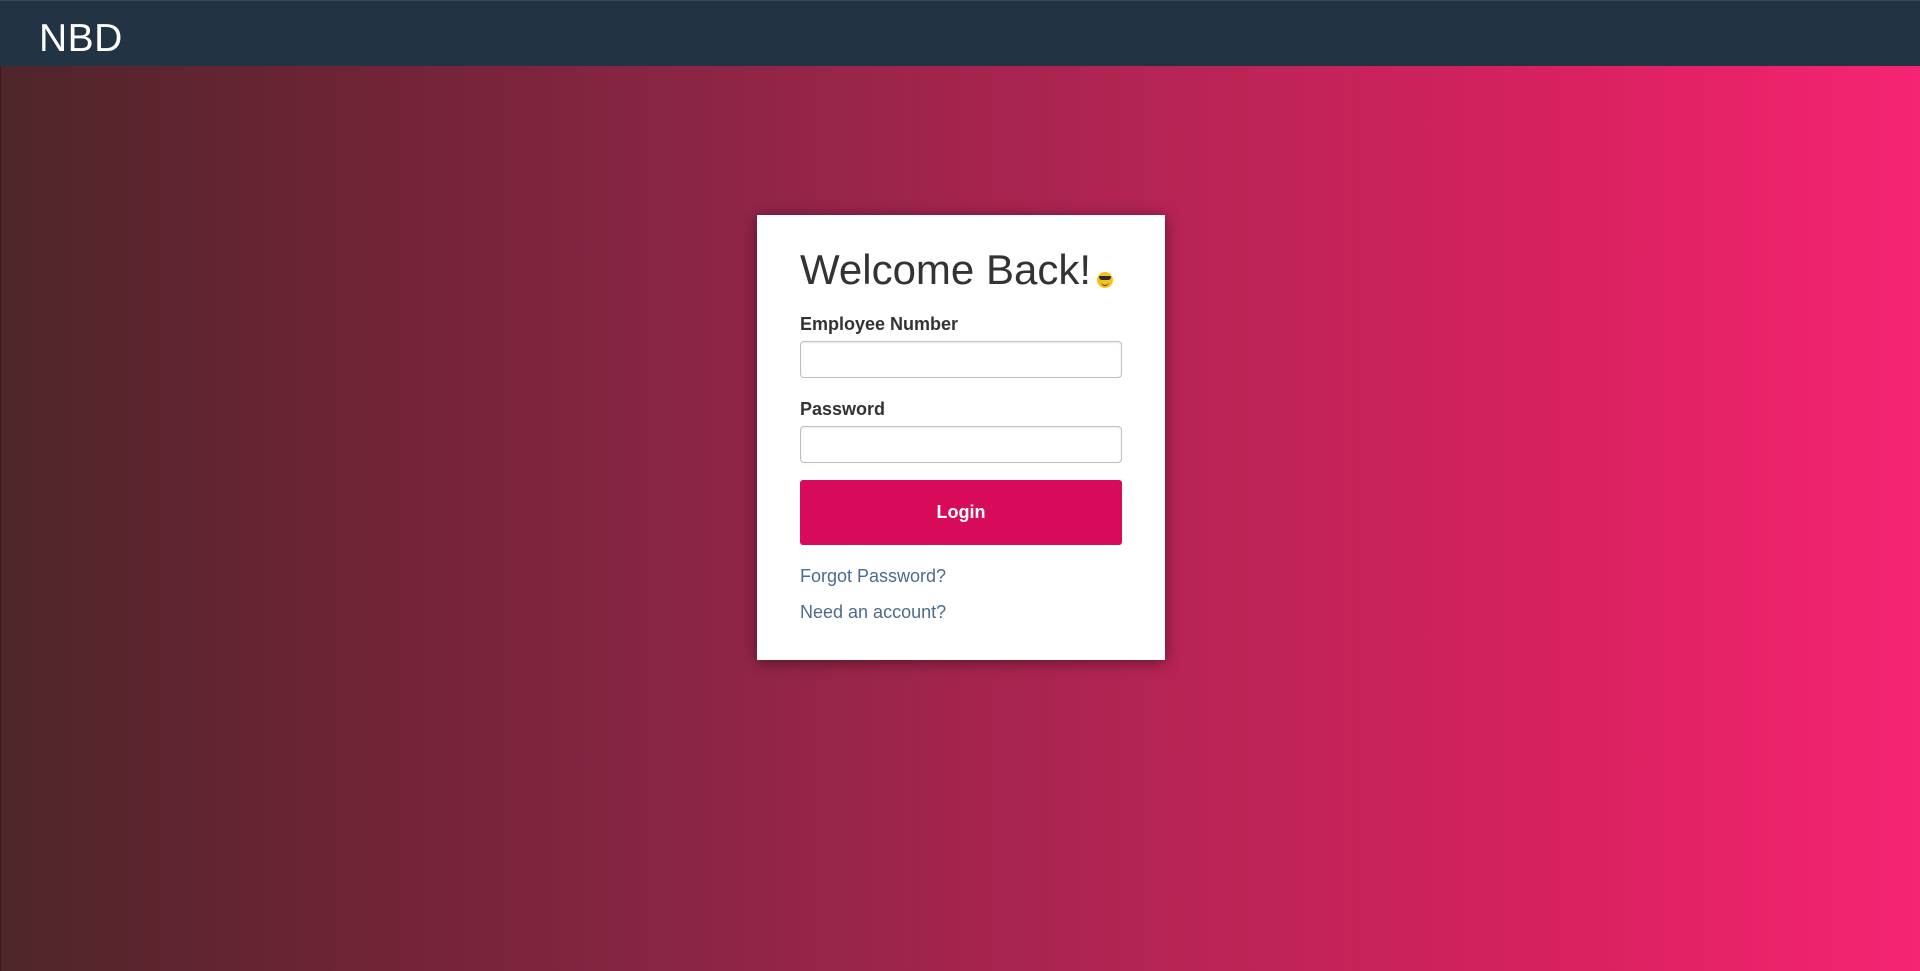  I want to click on top-navbar: NBD, so click(960, 33).